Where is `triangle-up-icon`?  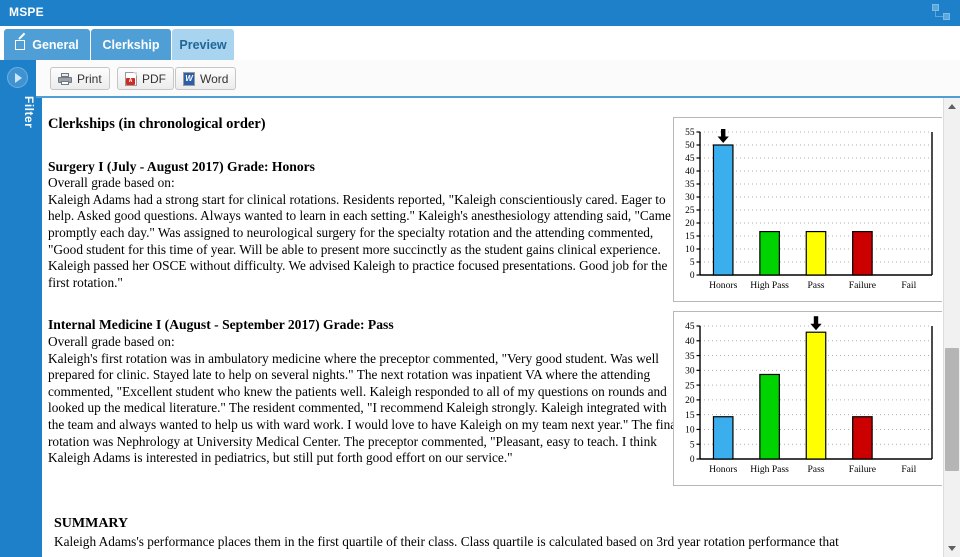 triangle-up-icon is located at coordinates (952, 106).